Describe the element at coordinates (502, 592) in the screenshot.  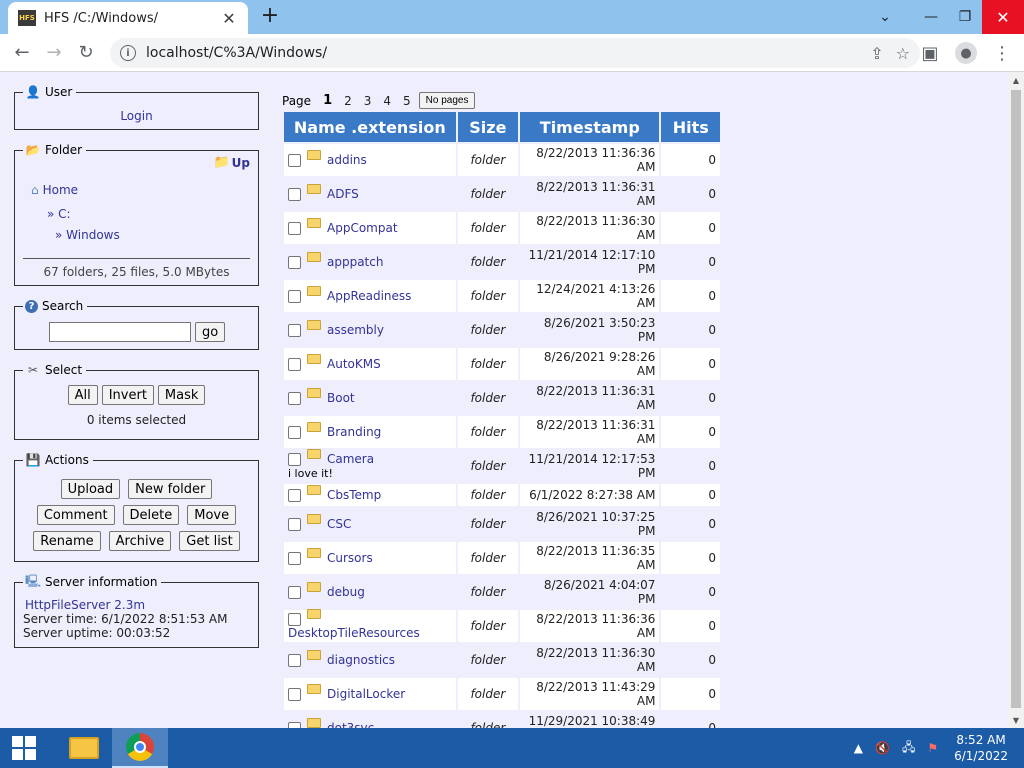
I see `table-row: debug folder 8/26/2021 4:04:07 PM 0` at that location.